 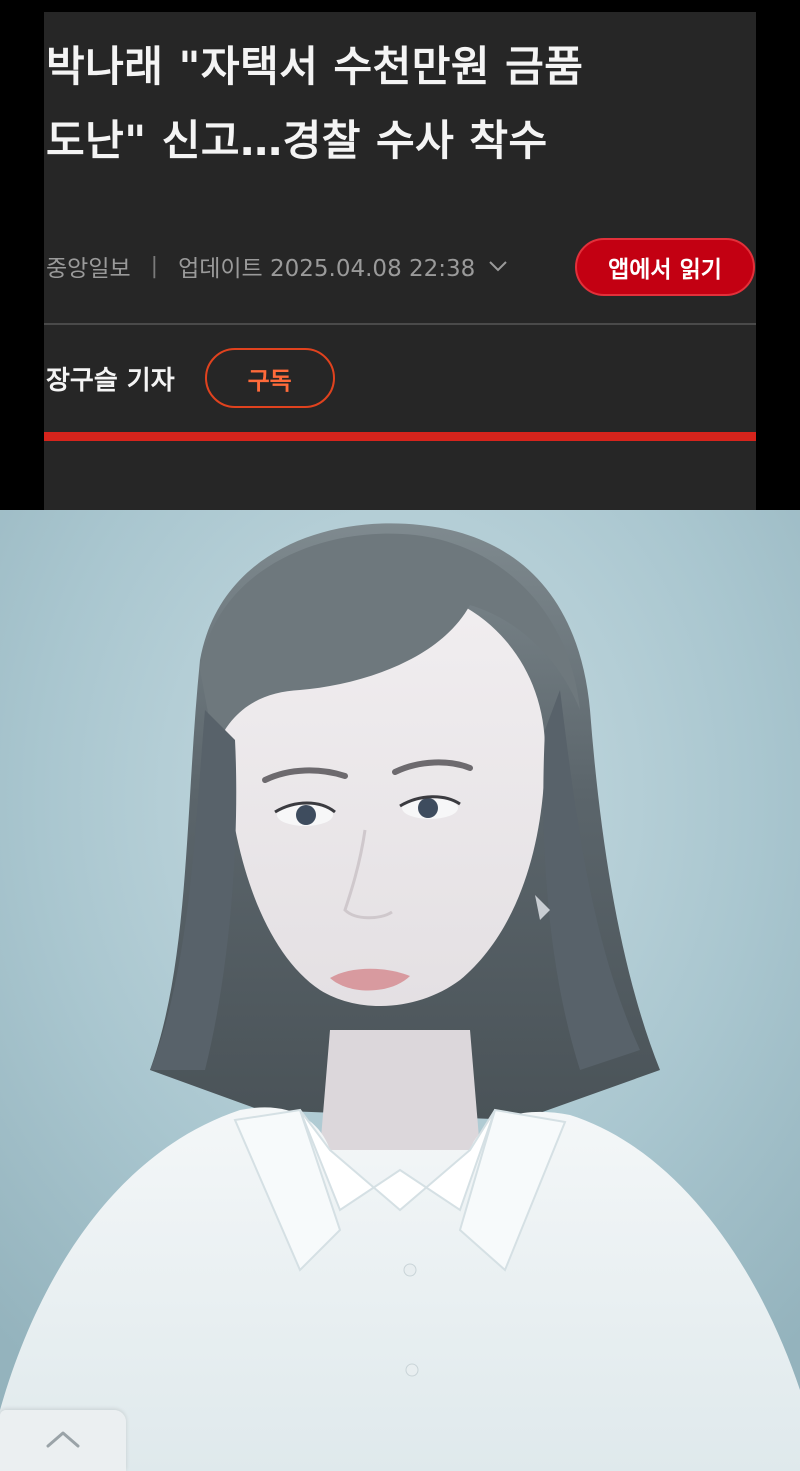 What do you see at coordinates (315, 66) in the screenshot?
I see `headline-line-1: 박나래 "자택서 수천만원 금품` at bounding box center [315, 66].